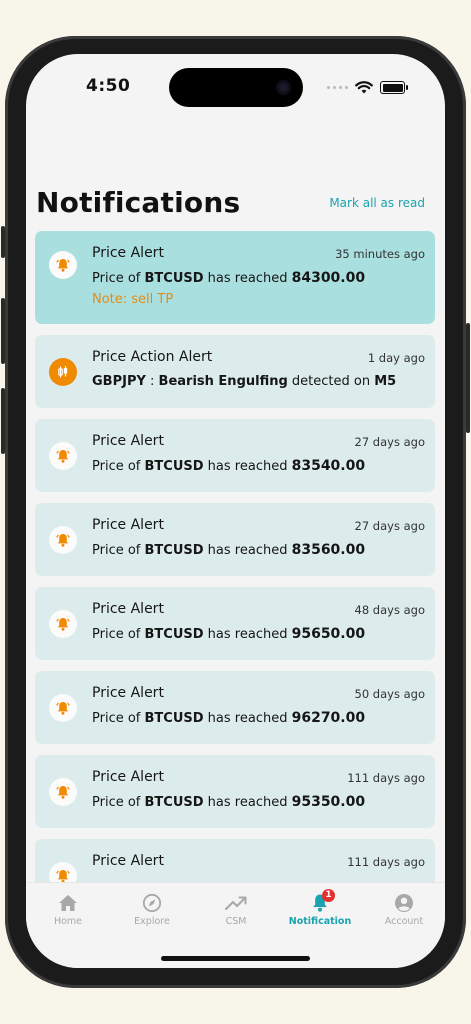  I want to click on message-value: 83540.00, so click(328, 466).